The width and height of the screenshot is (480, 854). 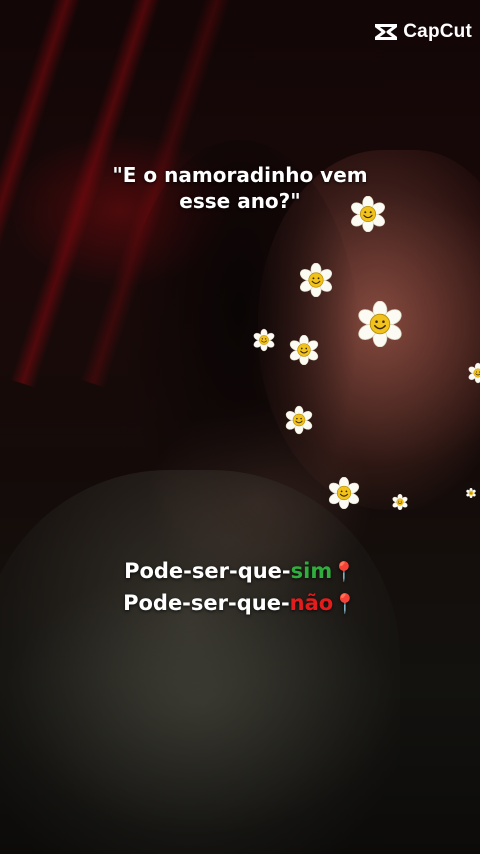 I want to click on answer-word-yes: sim, so click(x=311, y=571).